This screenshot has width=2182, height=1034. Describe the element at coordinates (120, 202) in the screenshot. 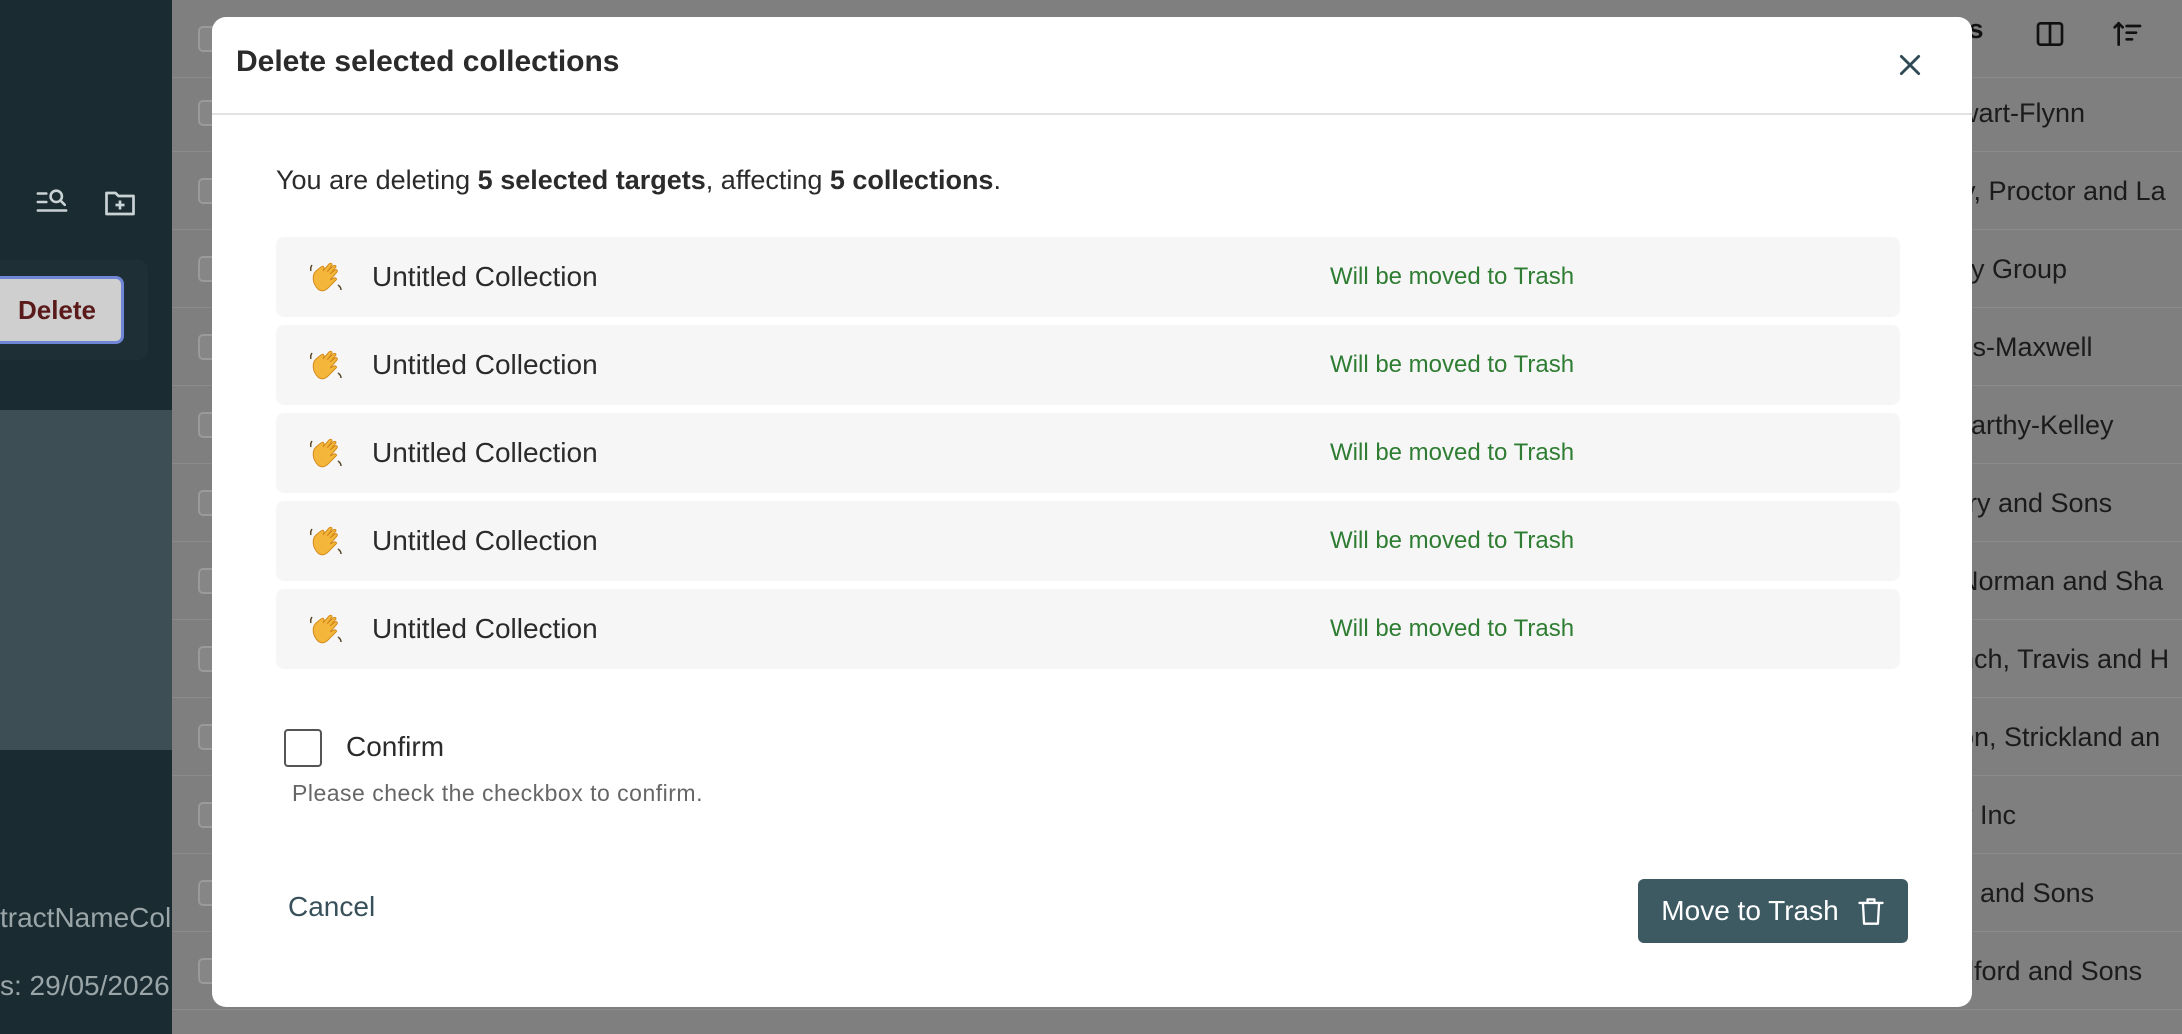

I see `new-folder-icon` at that location.